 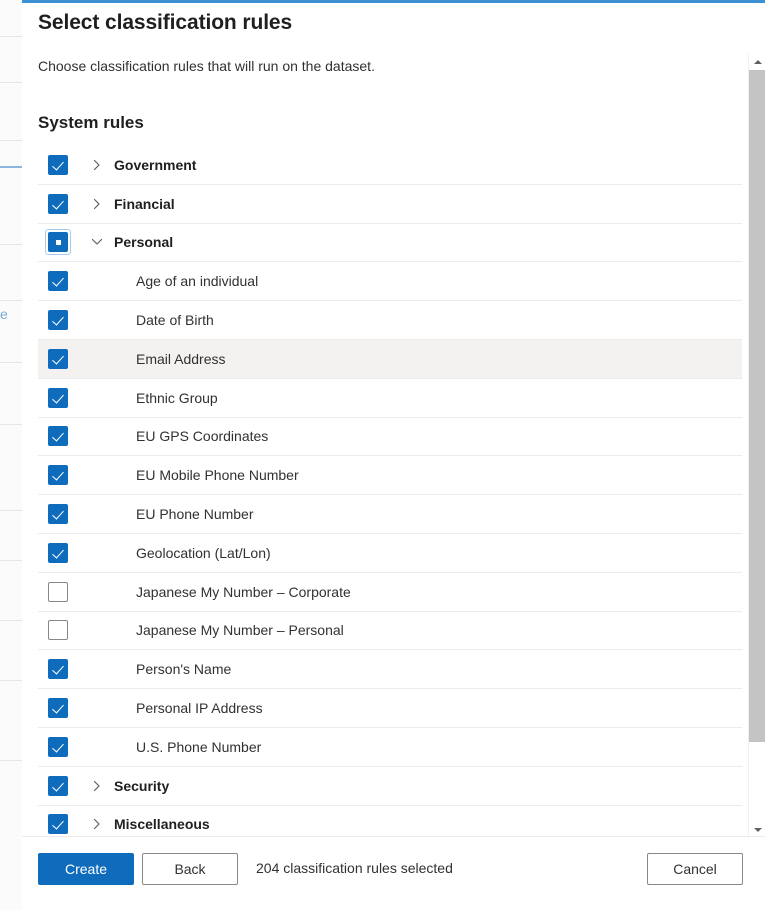 I want to click on chevron-down-icon, so click(x=97, y=242).